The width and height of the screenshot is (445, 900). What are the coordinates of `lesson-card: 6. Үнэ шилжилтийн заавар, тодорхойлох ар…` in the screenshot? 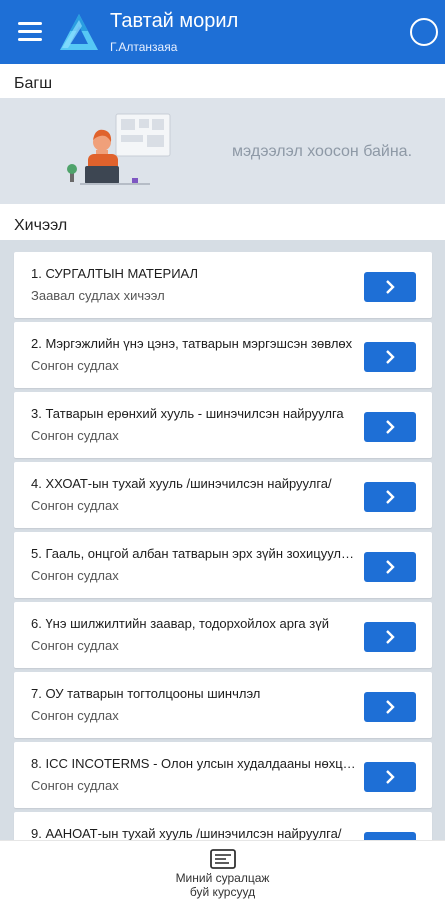 It's located at (223, 635).